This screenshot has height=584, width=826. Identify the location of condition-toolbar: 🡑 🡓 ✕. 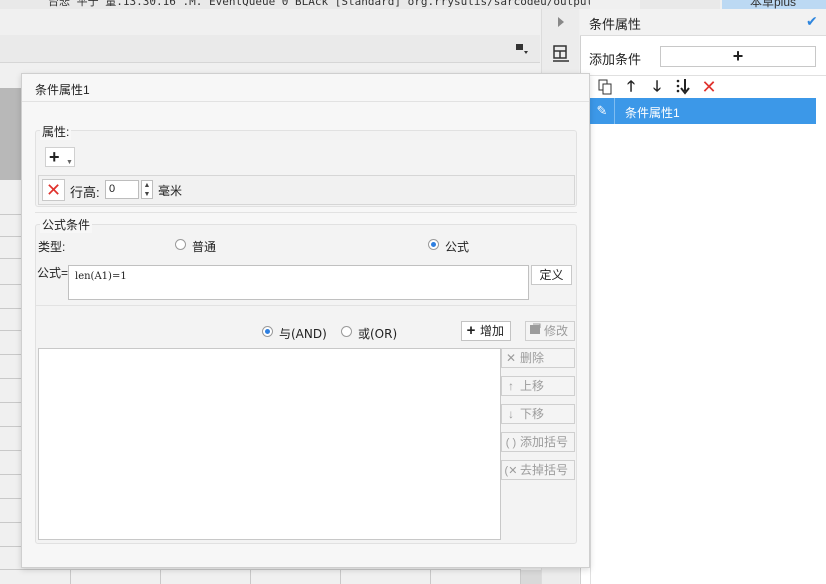
(708, 86).